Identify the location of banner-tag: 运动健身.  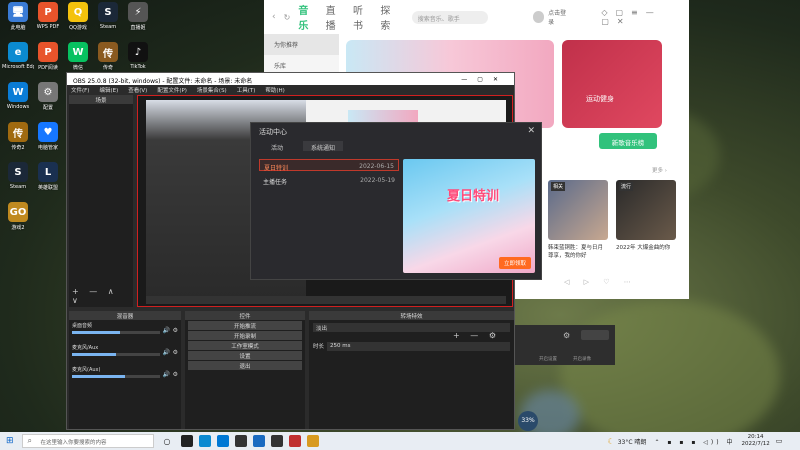
(600, 99).